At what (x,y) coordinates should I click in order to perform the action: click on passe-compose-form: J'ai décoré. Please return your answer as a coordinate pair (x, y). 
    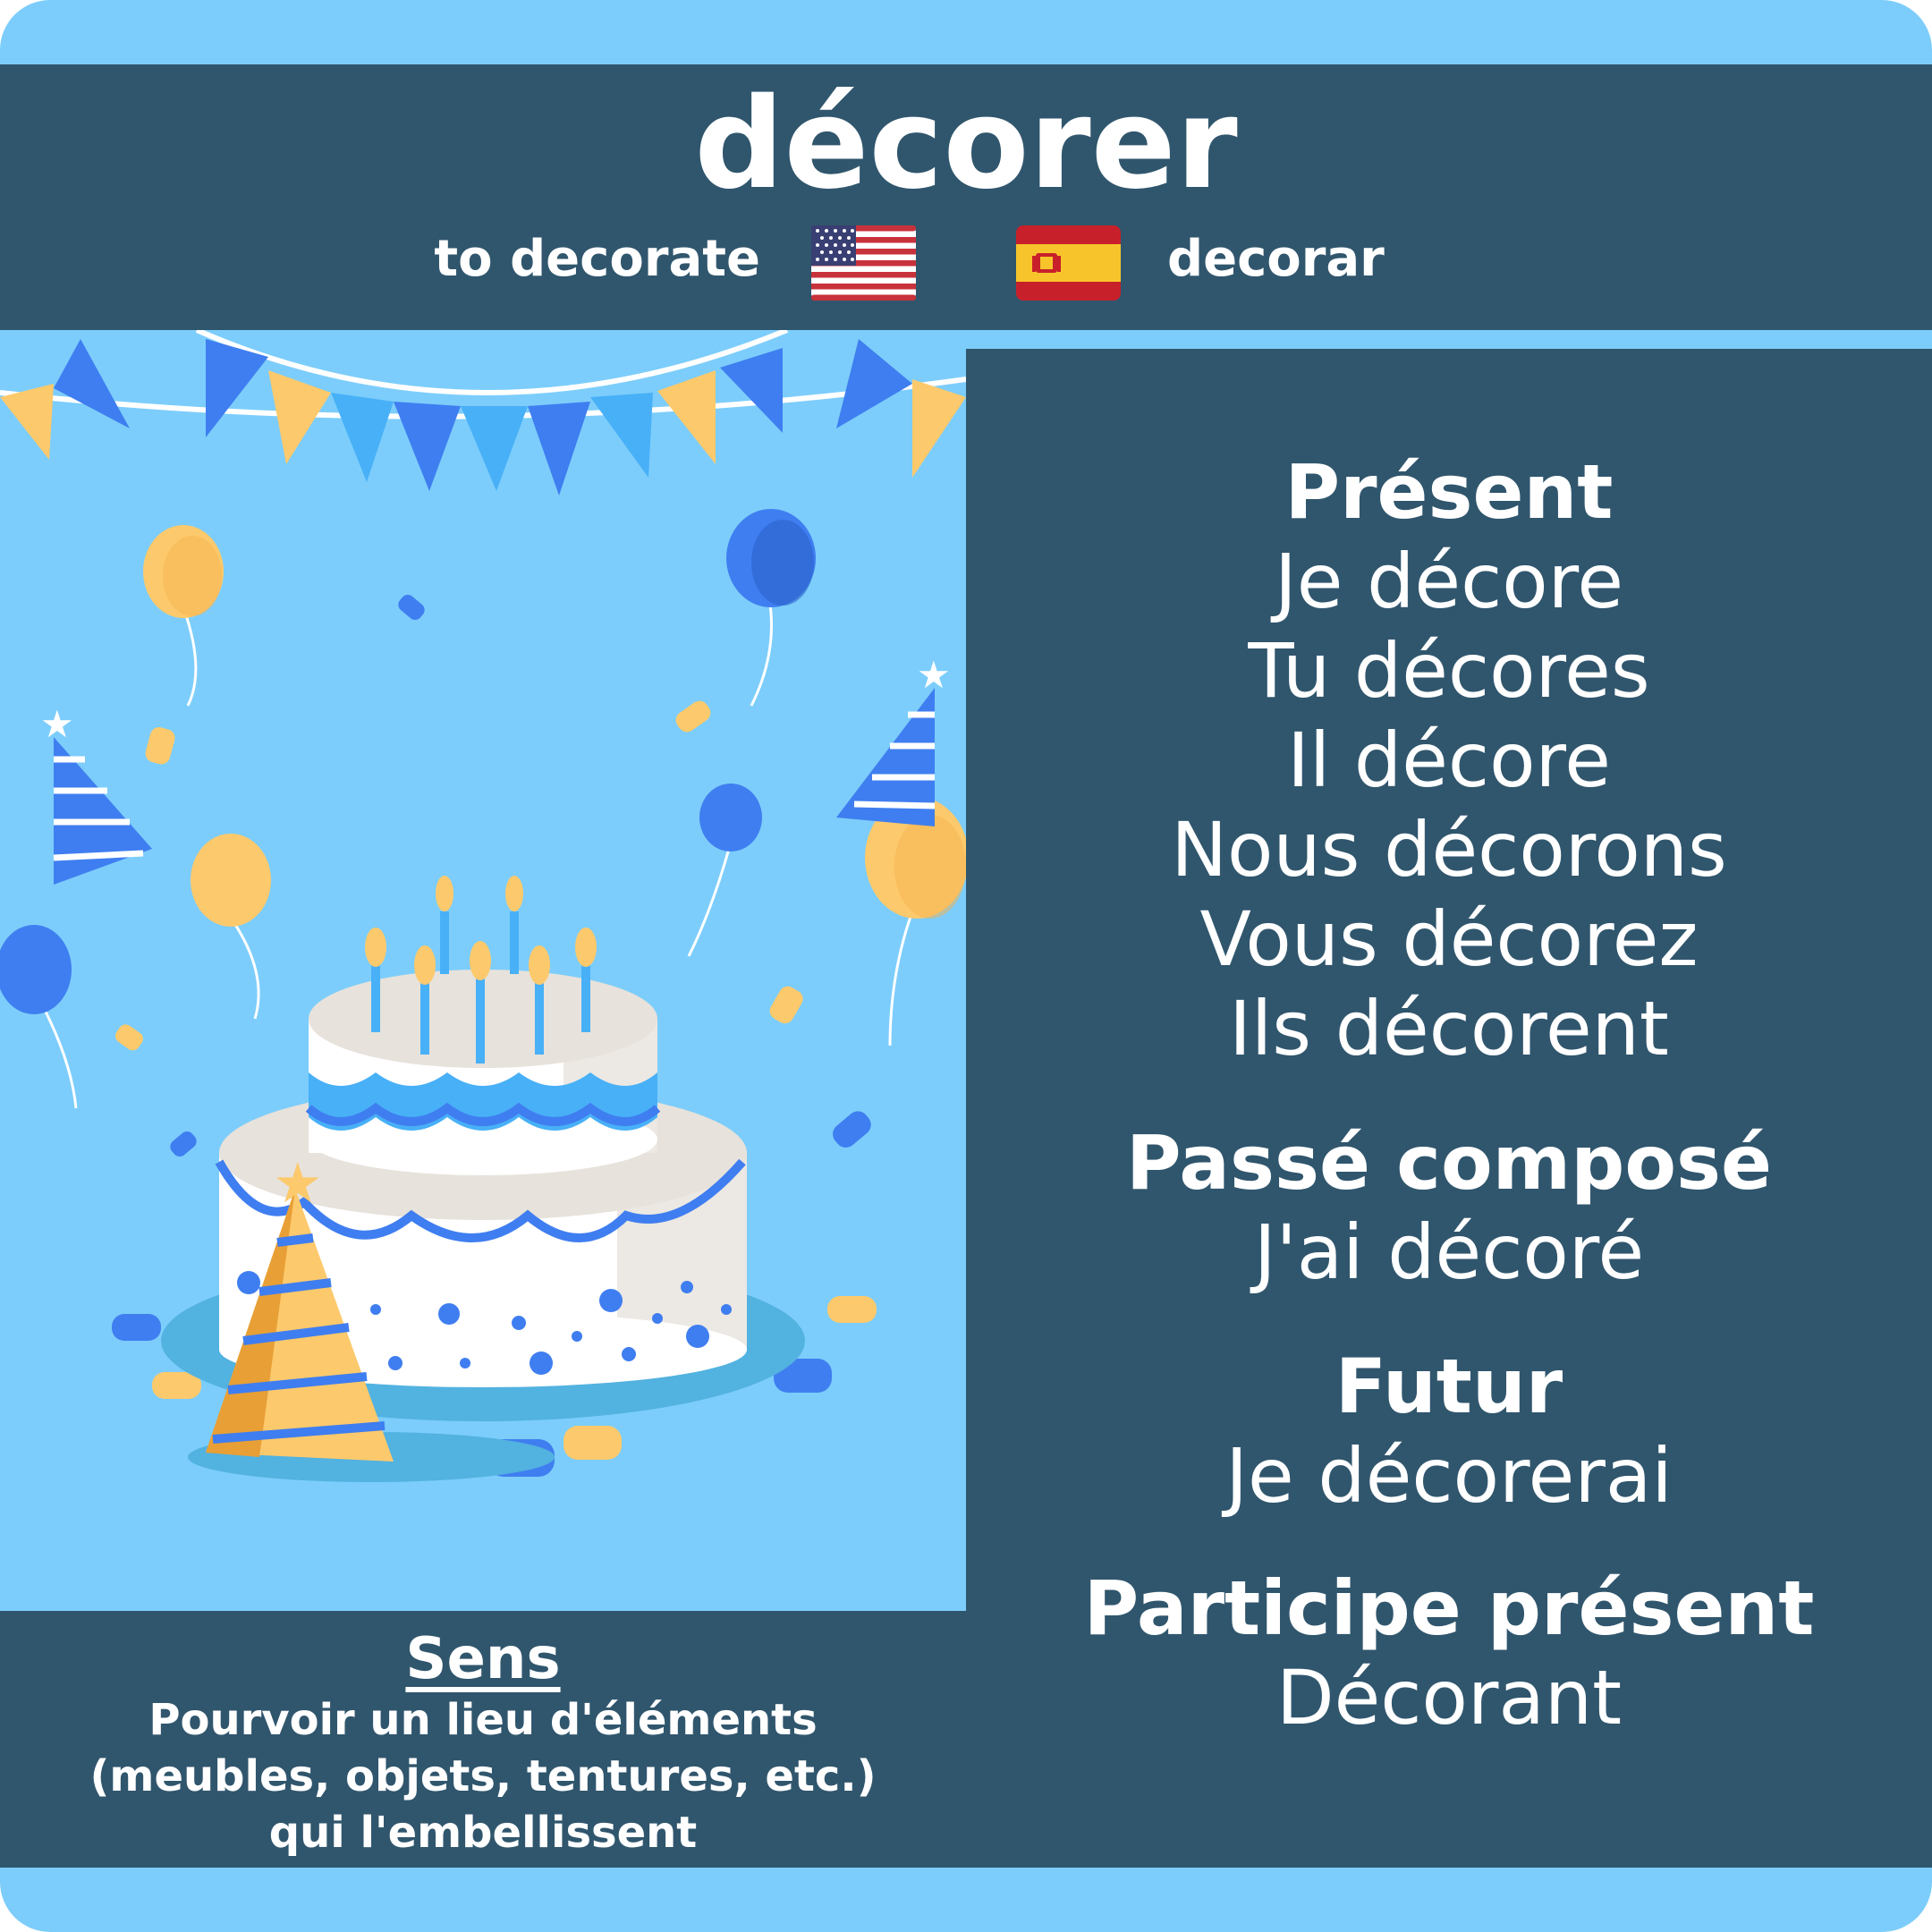
    Looking at the image, I should click on (1449, 1252).